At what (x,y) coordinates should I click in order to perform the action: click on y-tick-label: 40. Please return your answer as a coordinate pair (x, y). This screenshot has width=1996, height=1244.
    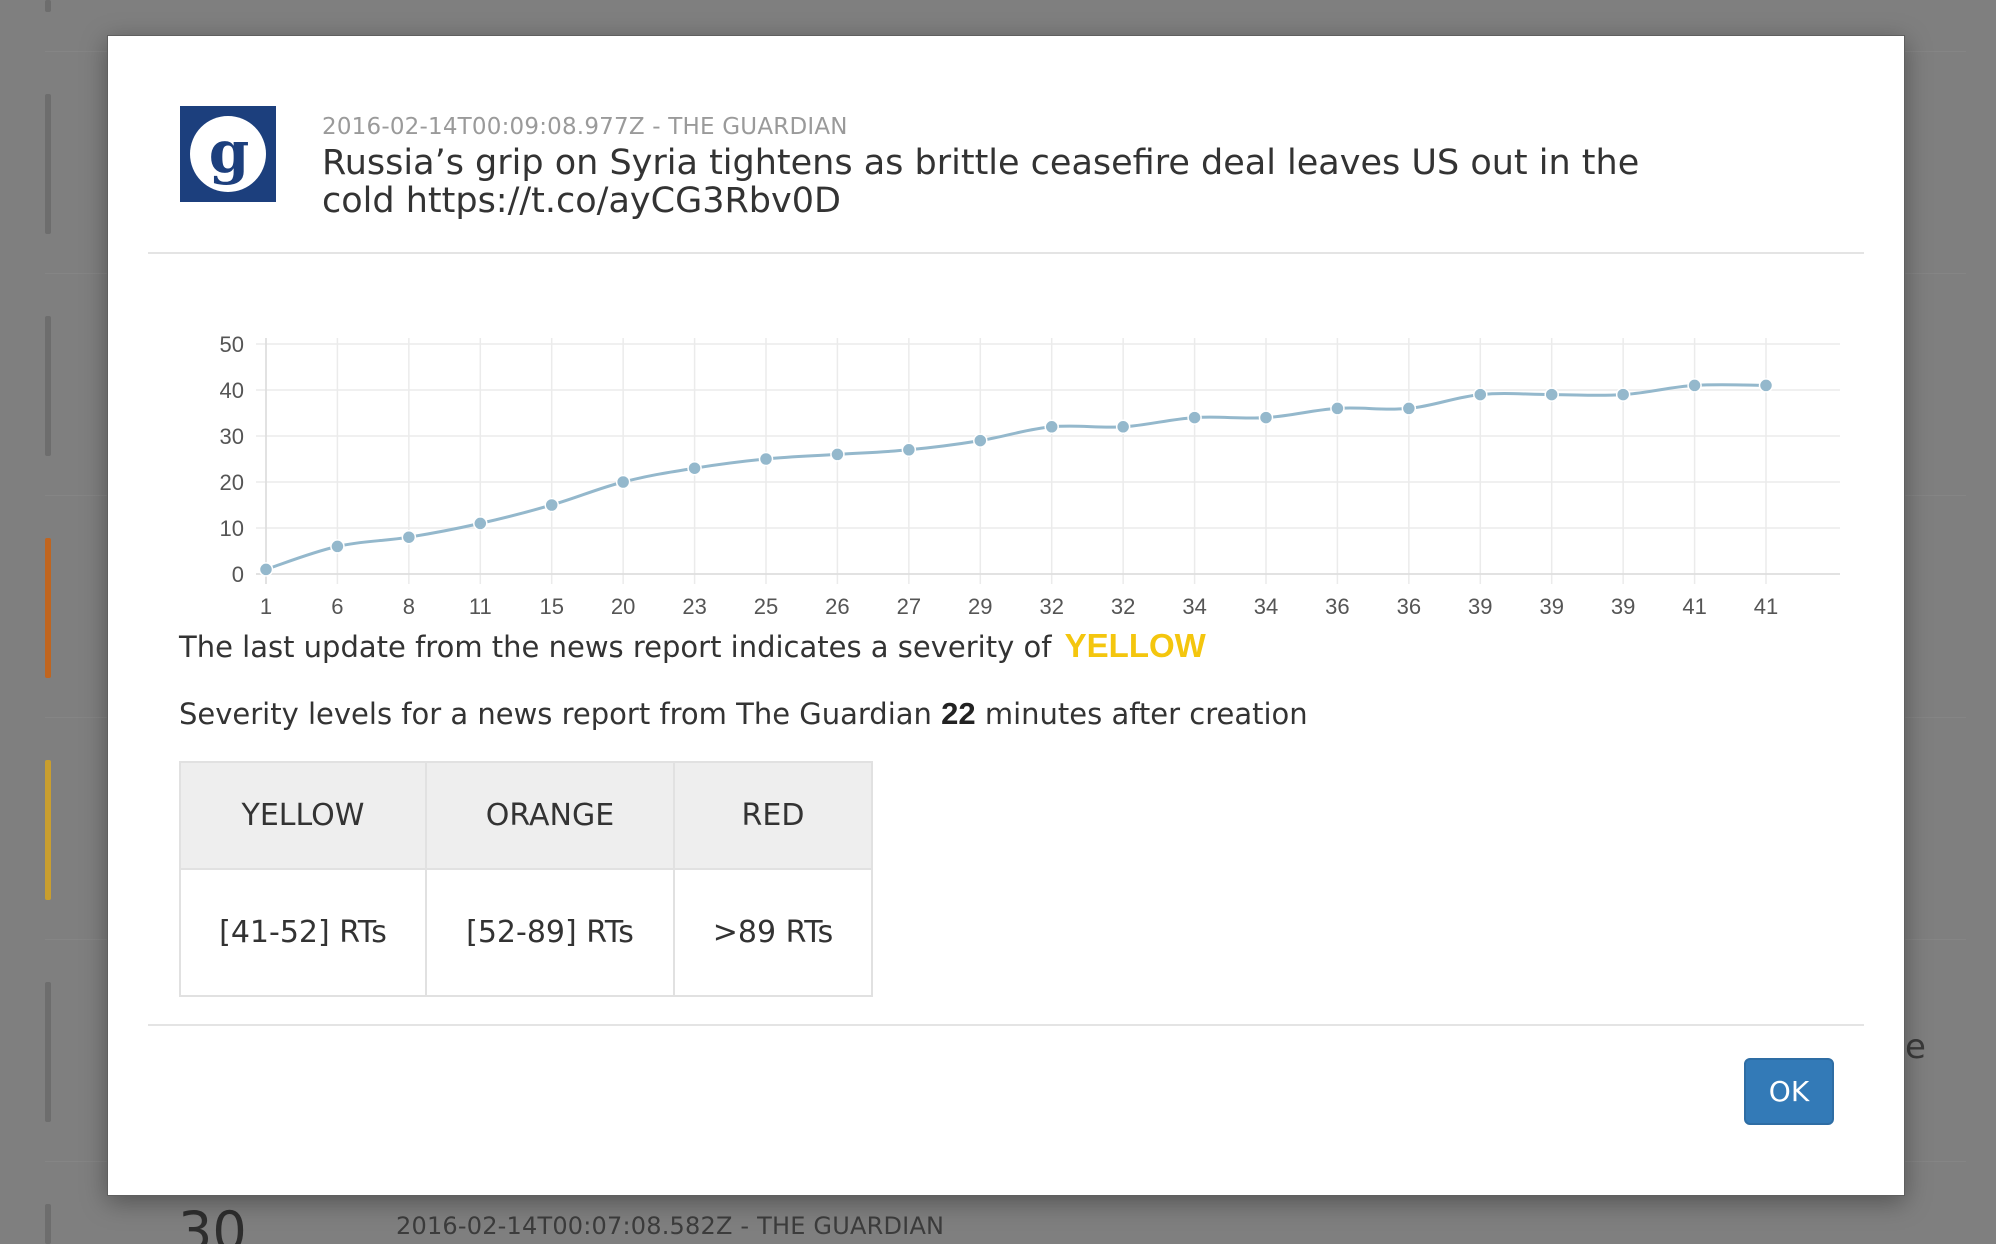
    Looking at the image, I should click on (232, 390).